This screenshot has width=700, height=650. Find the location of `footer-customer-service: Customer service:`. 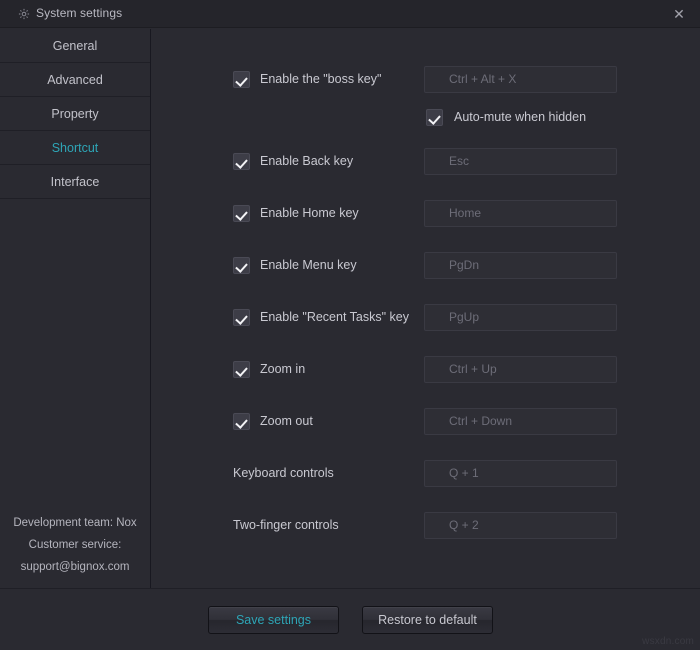

footer-customer-service: Customer service: is located at coordinates (75, 545).